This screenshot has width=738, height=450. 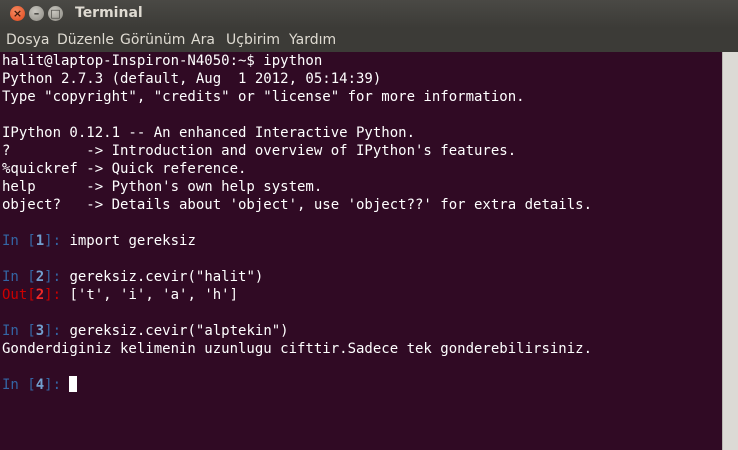 I want to click on menu-duzenle: Düzenle, so click(x=85, y=40).